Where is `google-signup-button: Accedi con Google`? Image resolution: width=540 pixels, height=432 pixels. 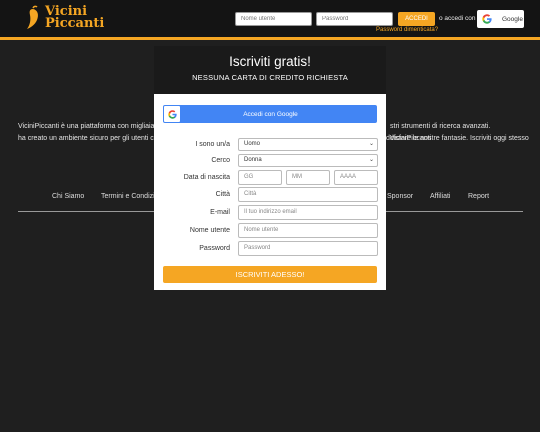
google-signup-button: Accedi con Google is located at coordinates (270, 114).